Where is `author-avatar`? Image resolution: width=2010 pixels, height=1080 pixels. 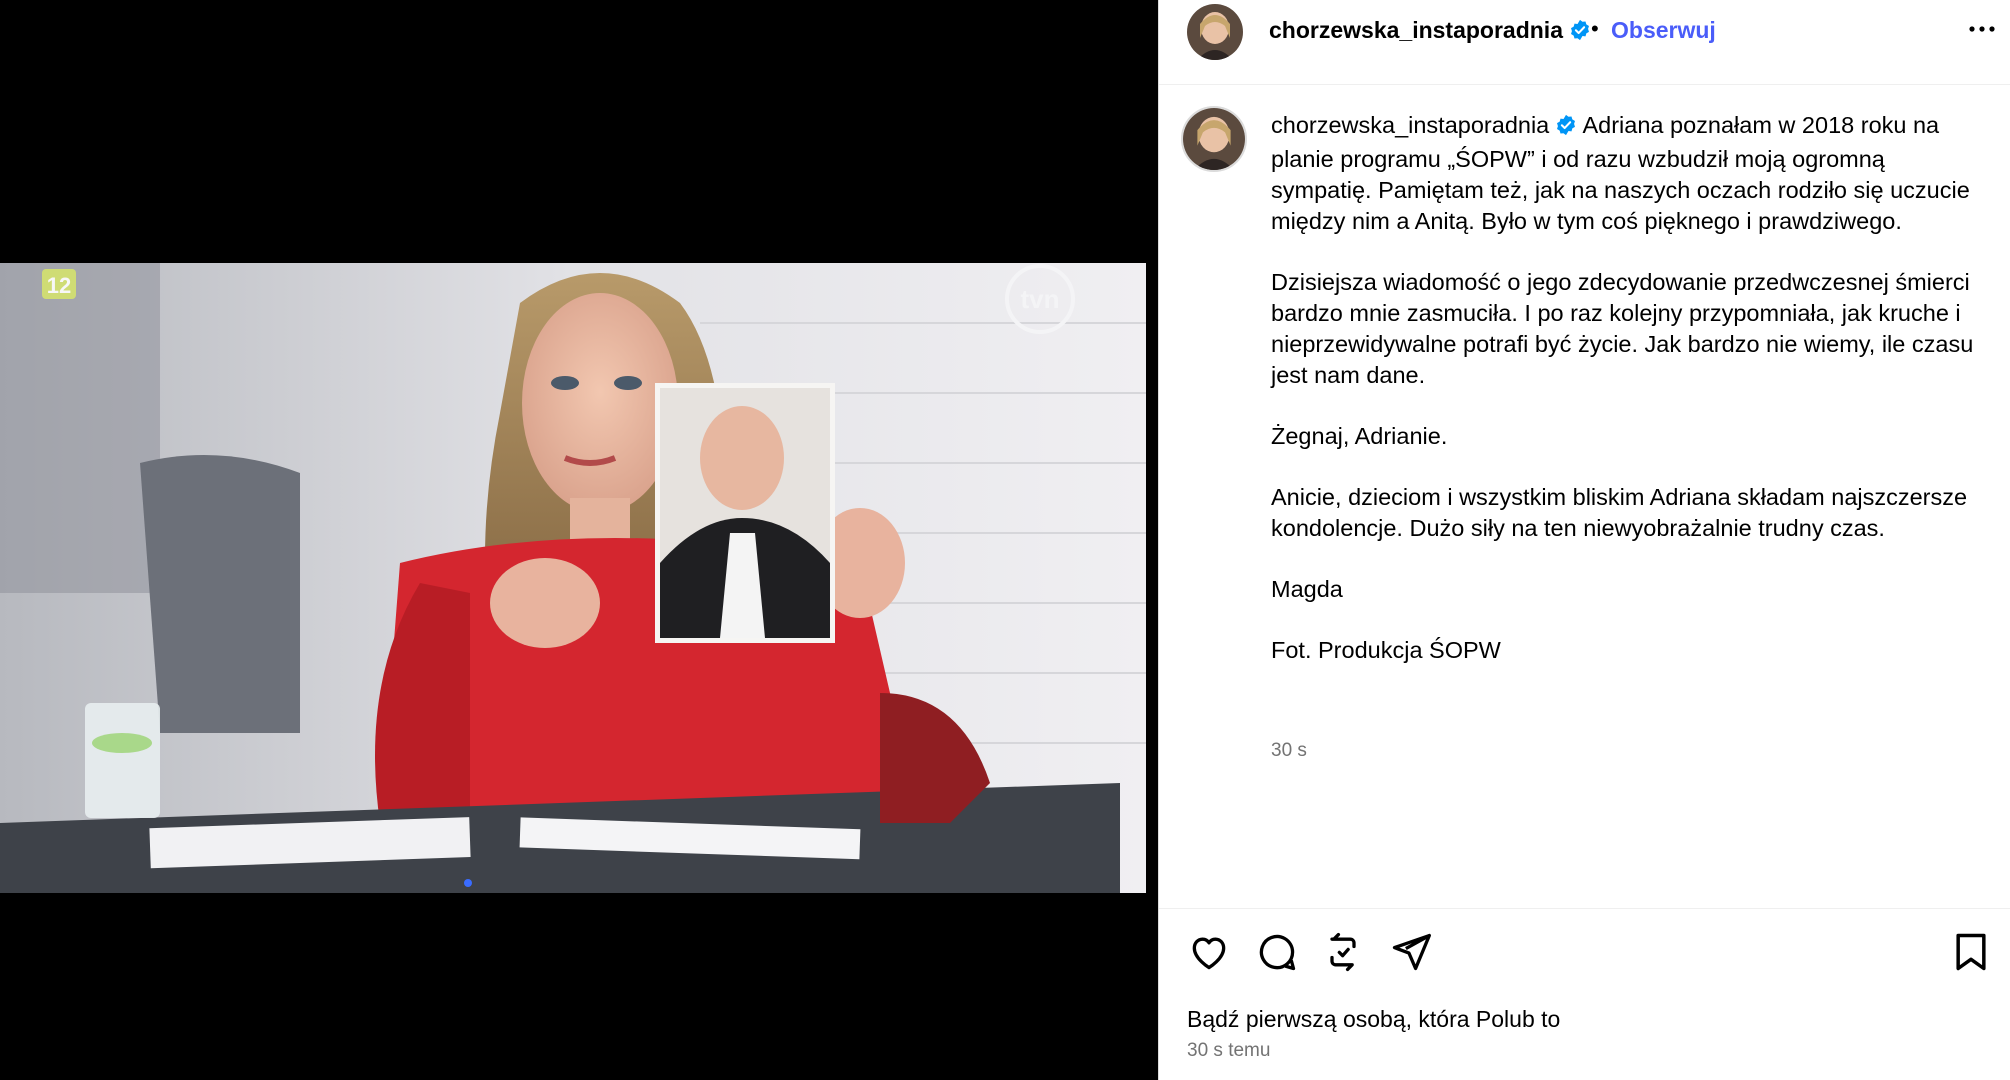
author-avatar is located at coordinates (1215, 32).